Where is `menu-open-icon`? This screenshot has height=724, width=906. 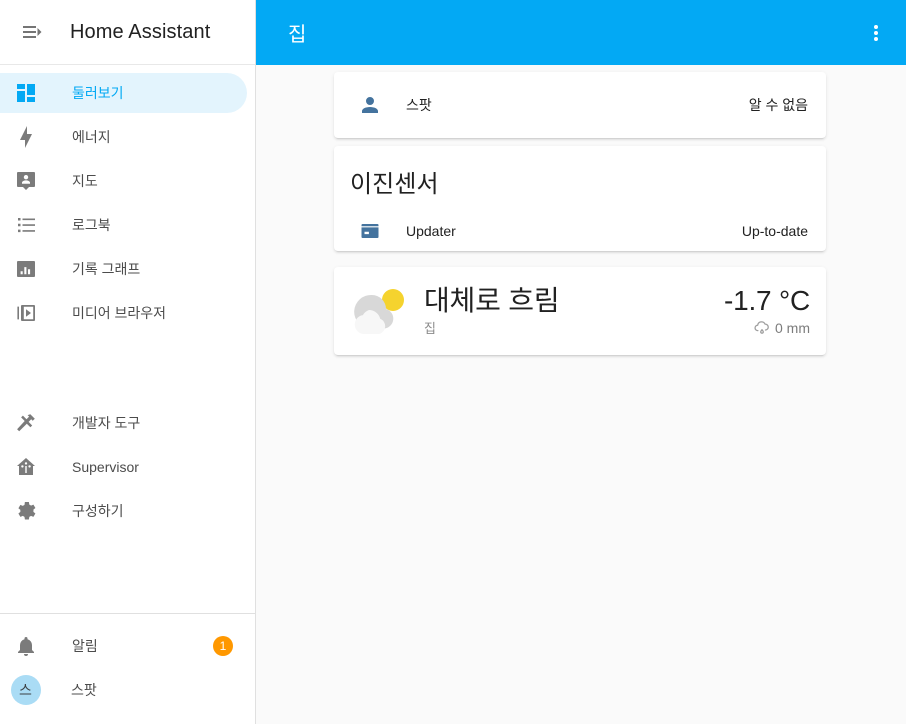 menu-open-icon is located at coordinates (32, 32).